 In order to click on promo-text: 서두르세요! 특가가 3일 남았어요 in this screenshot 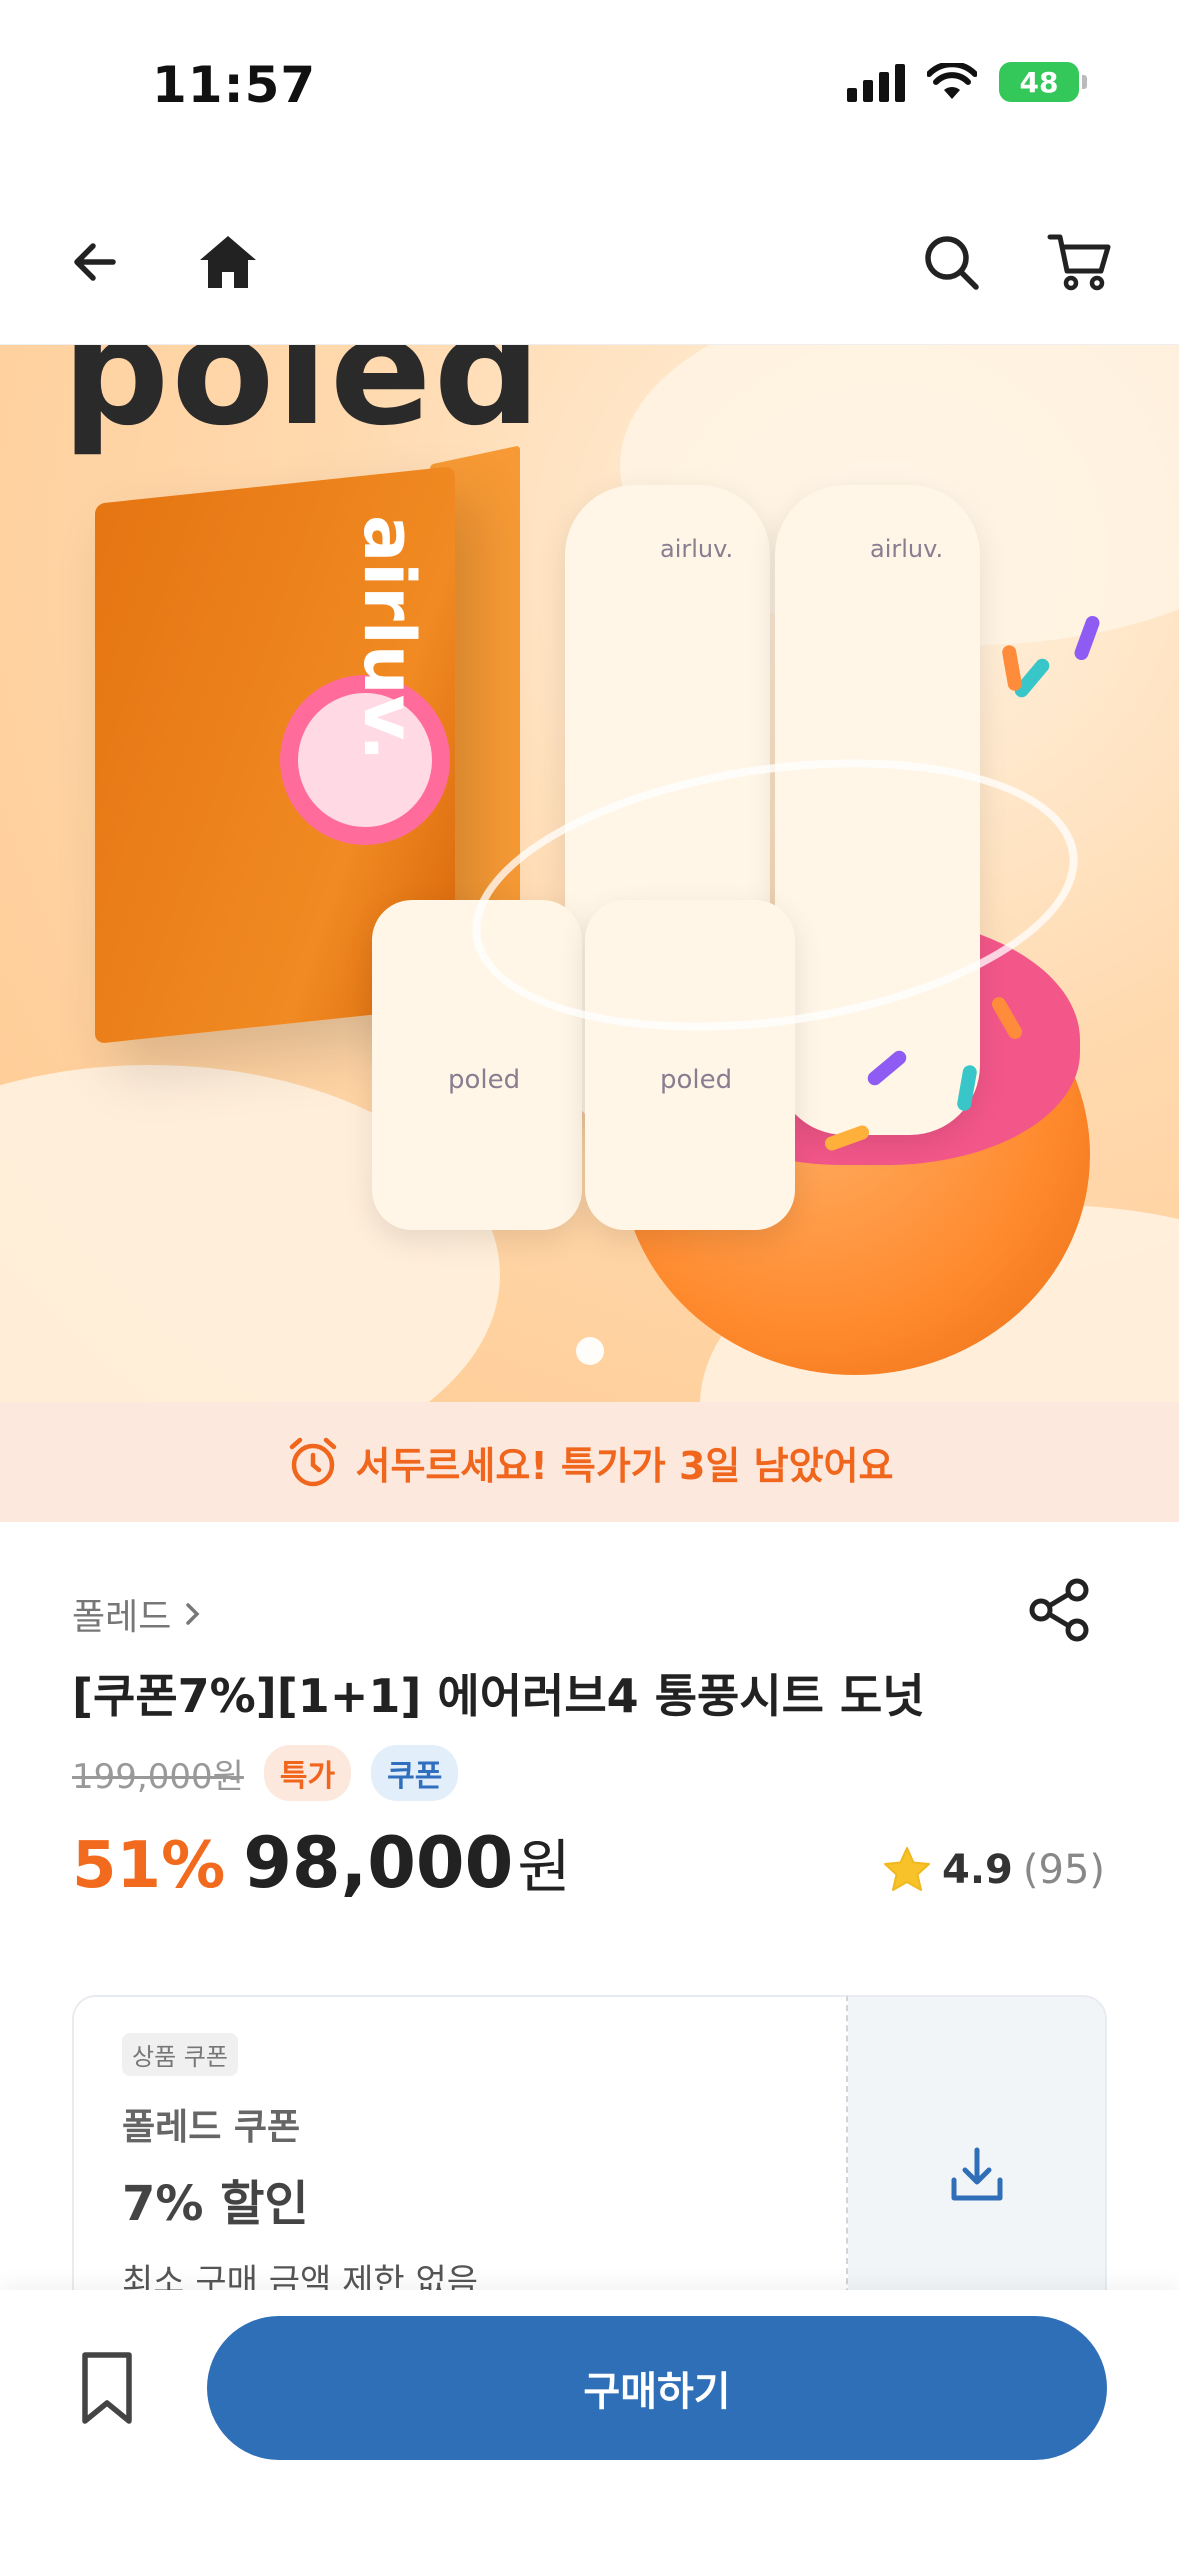, I will do `click(624, 1465)`.